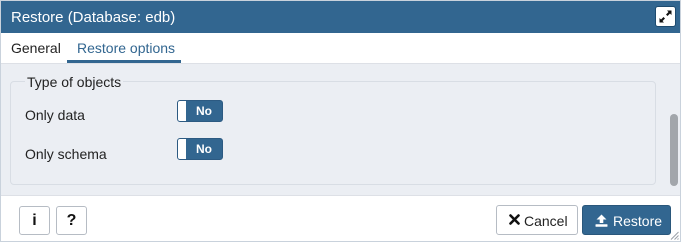 The width and height of the screenshot is (681, 242). Describe the element at coordinates (74, 82) in the screenshot. I see `fieldset-legend: Type of objects` at that location.